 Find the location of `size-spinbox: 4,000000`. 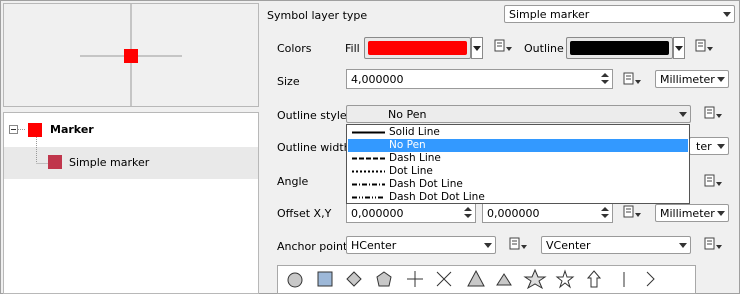

size-spinbox: 4,000000 is located at coordinates (479, 79).